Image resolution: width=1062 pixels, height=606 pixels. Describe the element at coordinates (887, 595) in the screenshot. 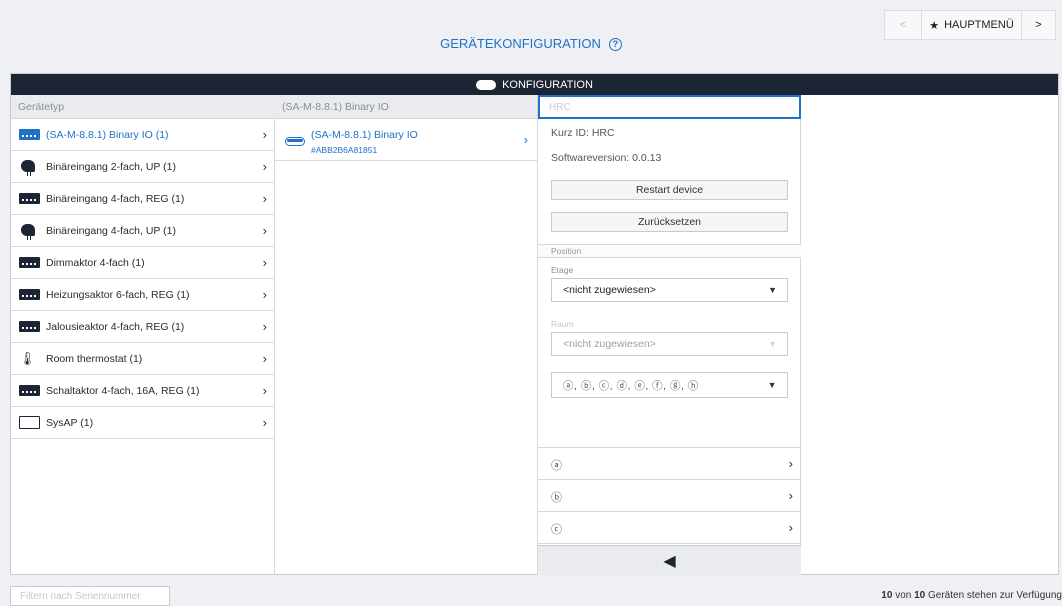

I see `status-count: 10` at that location.